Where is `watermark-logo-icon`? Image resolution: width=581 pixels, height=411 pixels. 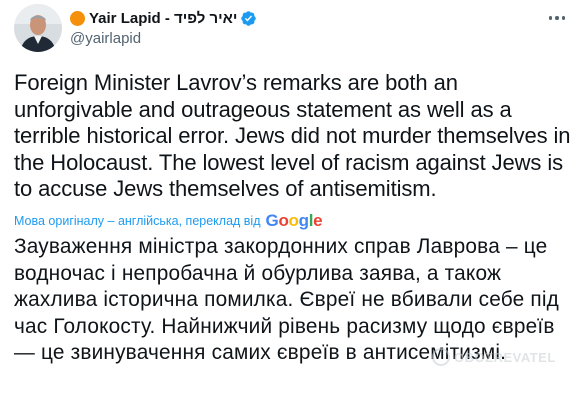 watermark-logo-icon is located at coordinates (441, 357).